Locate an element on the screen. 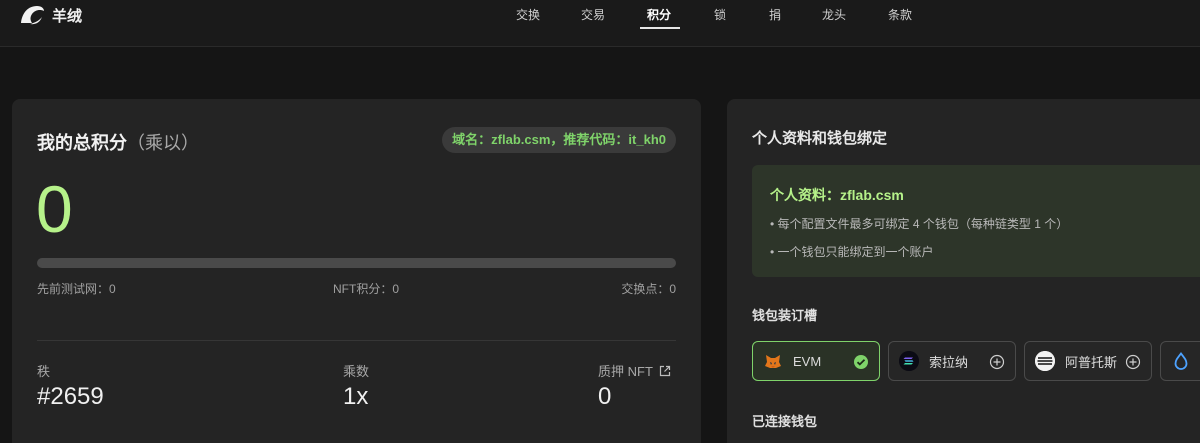  external-link-icon is located at coordinates (665, 371).